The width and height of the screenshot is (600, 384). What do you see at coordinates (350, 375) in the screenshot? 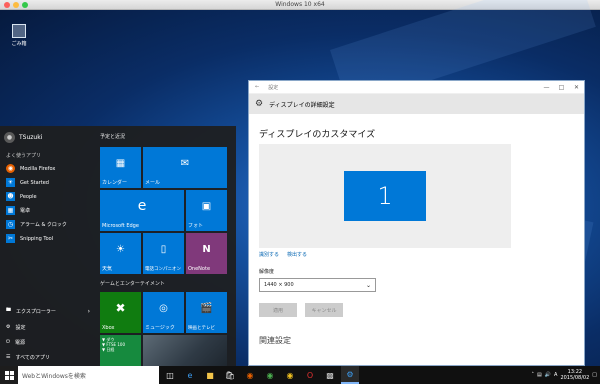
I see `settings-taskbar-icon: ⚙` at bounding box center [350, 375].